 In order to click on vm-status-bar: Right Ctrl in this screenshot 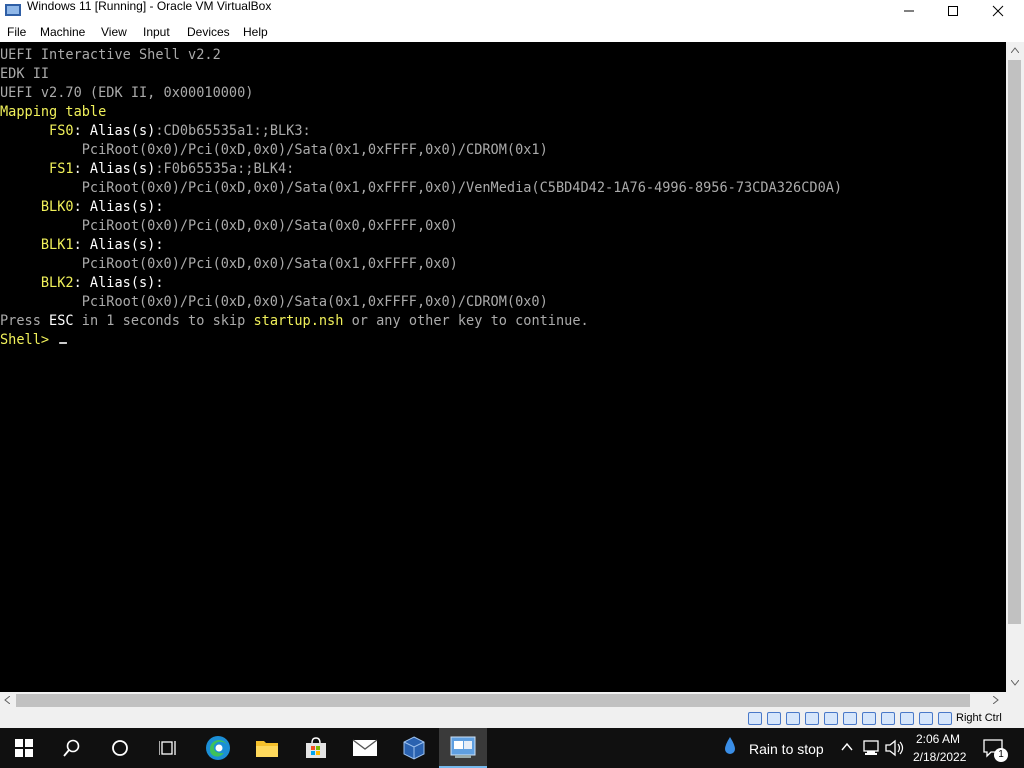, I will do `click(512, 718)`.